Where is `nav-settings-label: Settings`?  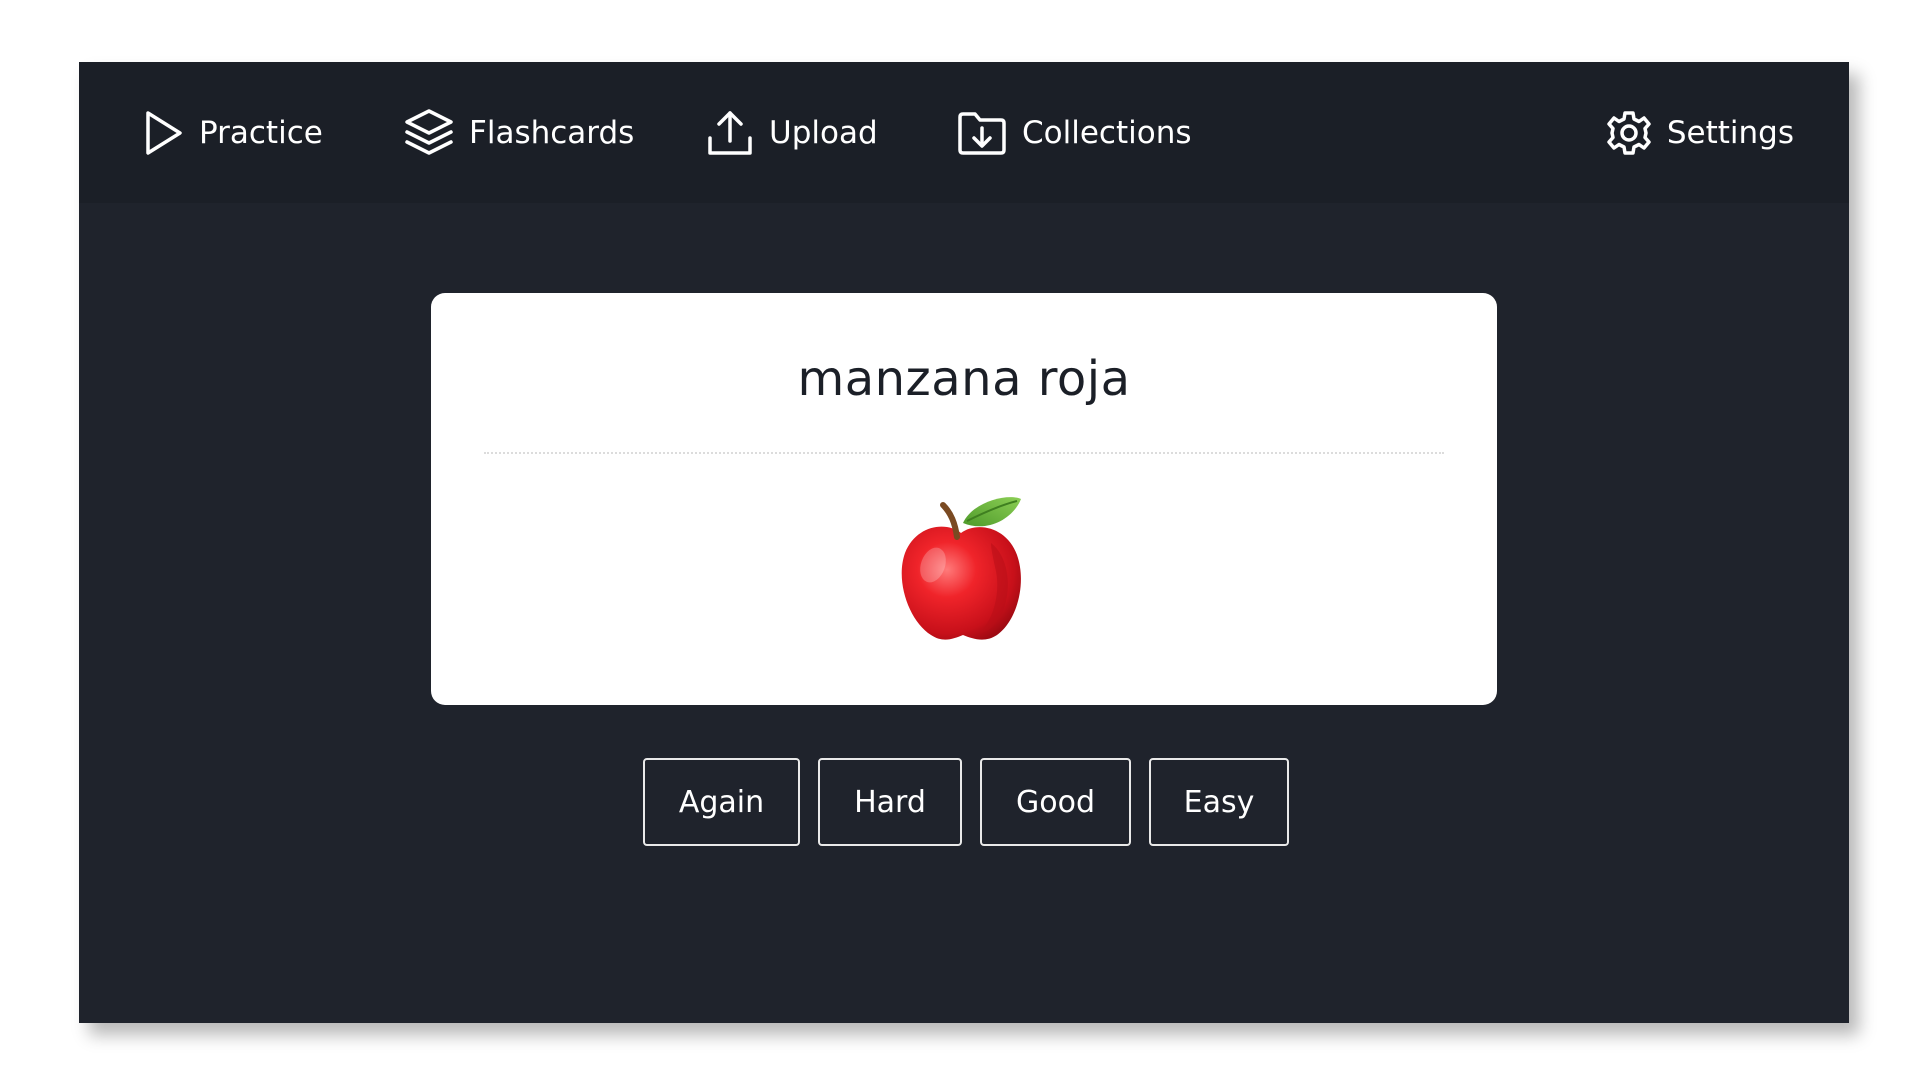 nav-settings-label: Settings is located at coordinates (1730, 132).